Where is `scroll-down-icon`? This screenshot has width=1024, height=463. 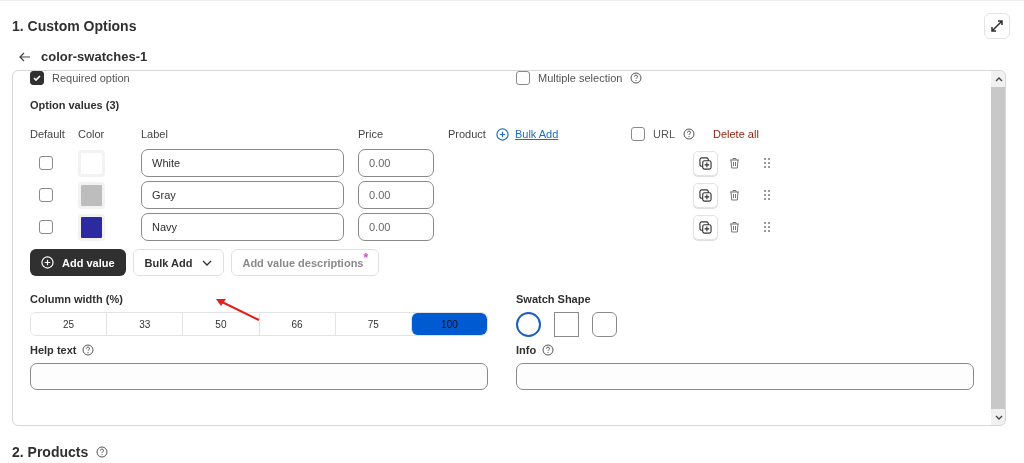
scroll-down-icon is located at coordinates (999, 417).